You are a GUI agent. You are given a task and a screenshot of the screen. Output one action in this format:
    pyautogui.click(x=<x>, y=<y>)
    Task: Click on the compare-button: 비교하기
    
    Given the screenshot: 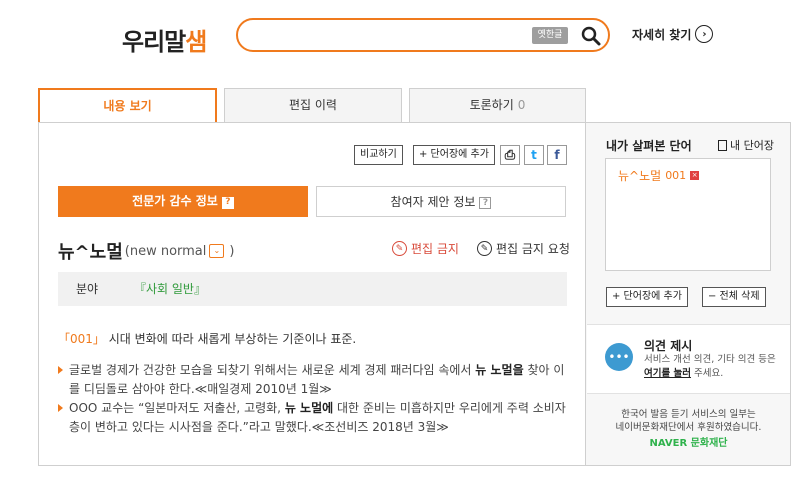 What is the action you would take?
    pyautogui.click(x=378, y=155)
    